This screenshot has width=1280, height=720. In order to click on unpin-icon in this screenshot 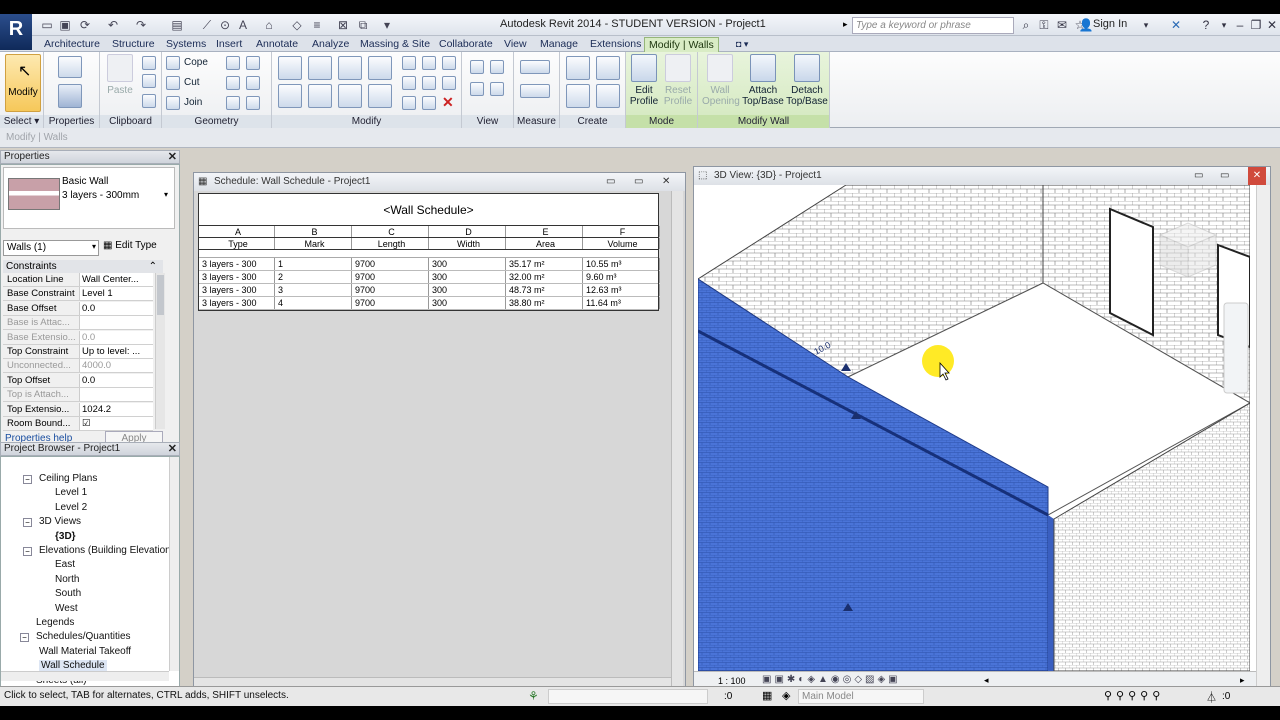, I will do `click(449, 83)`.